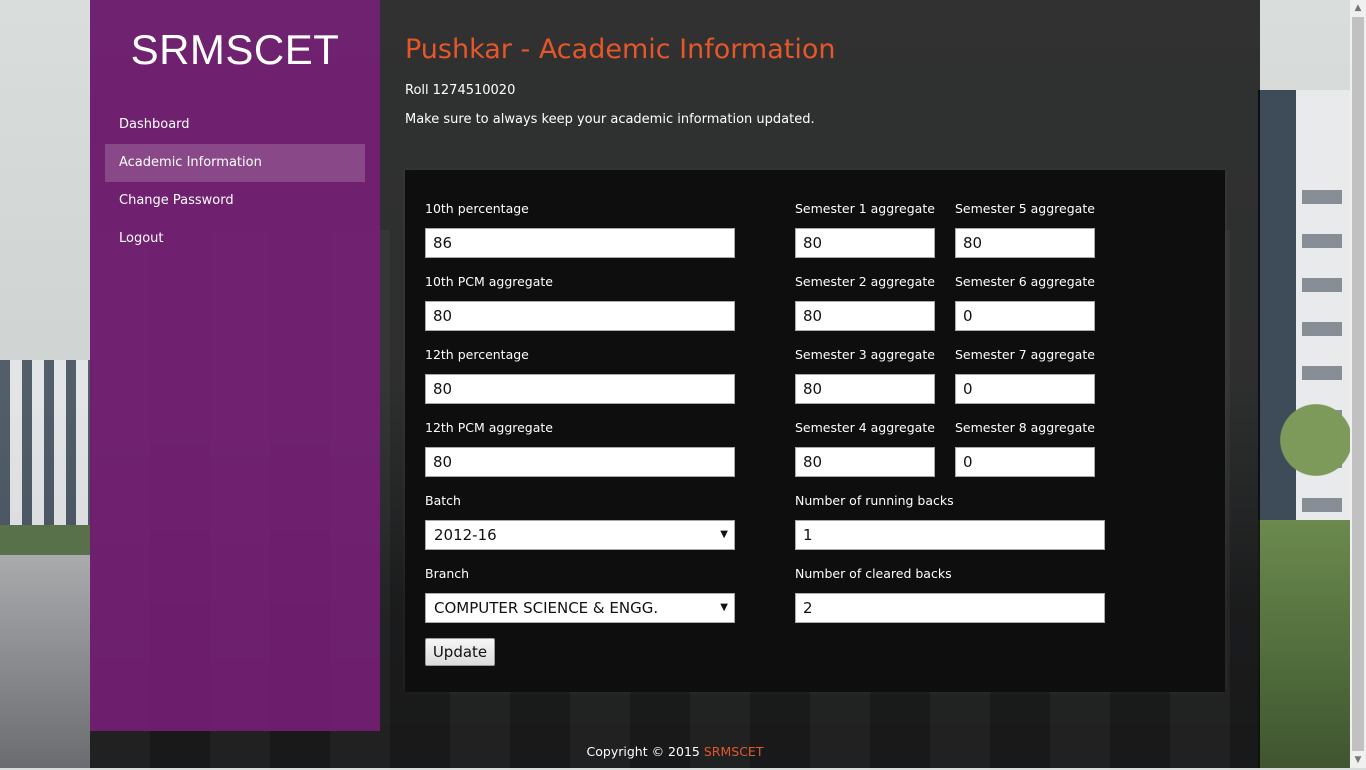 This screenshot has width=1366, height=770. Describe the element at coordinates (1358, 760) in the screenshot. I see `scroll-down-arrow-icon: ▼` at that location.